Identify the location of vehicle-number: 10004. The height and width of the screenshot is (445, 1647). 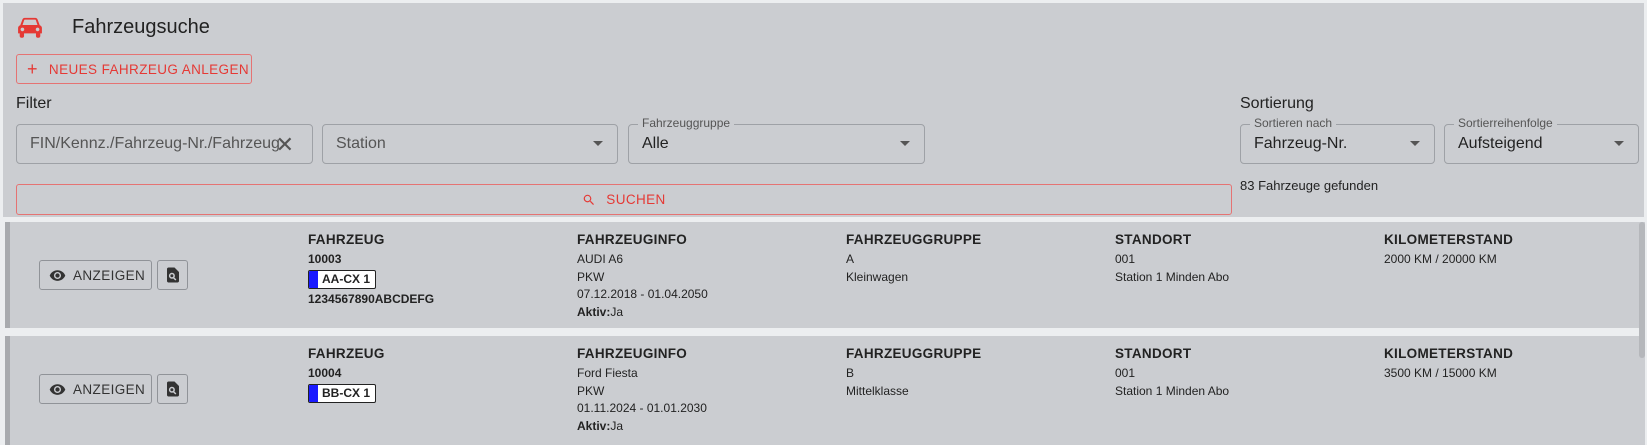
(325, 373).